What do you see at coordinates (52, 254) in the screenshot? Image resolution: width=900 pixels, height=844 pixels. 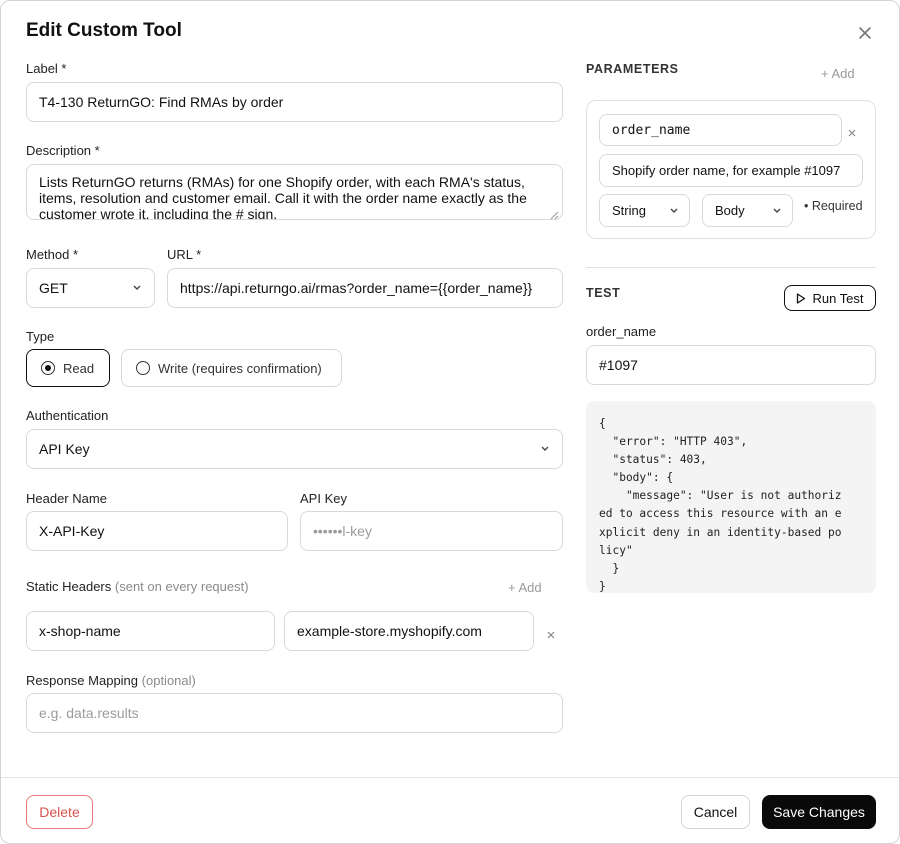 I see `method-field-label: Method *` at bounding box center [52, 254].